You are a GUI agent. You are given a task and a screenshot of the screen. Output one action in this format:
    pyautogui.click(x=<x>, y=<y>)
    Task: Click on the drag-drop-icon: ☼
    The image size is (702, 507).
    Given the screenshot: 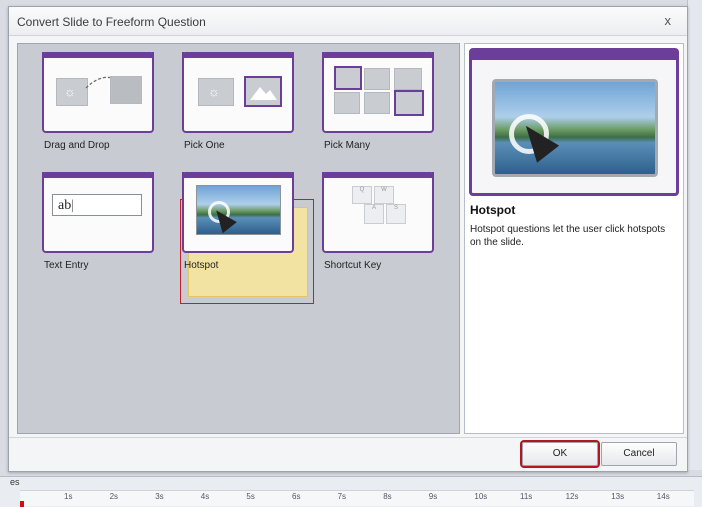 What is the action you would take?
    pyautogui.click(x=98, y=92)
    